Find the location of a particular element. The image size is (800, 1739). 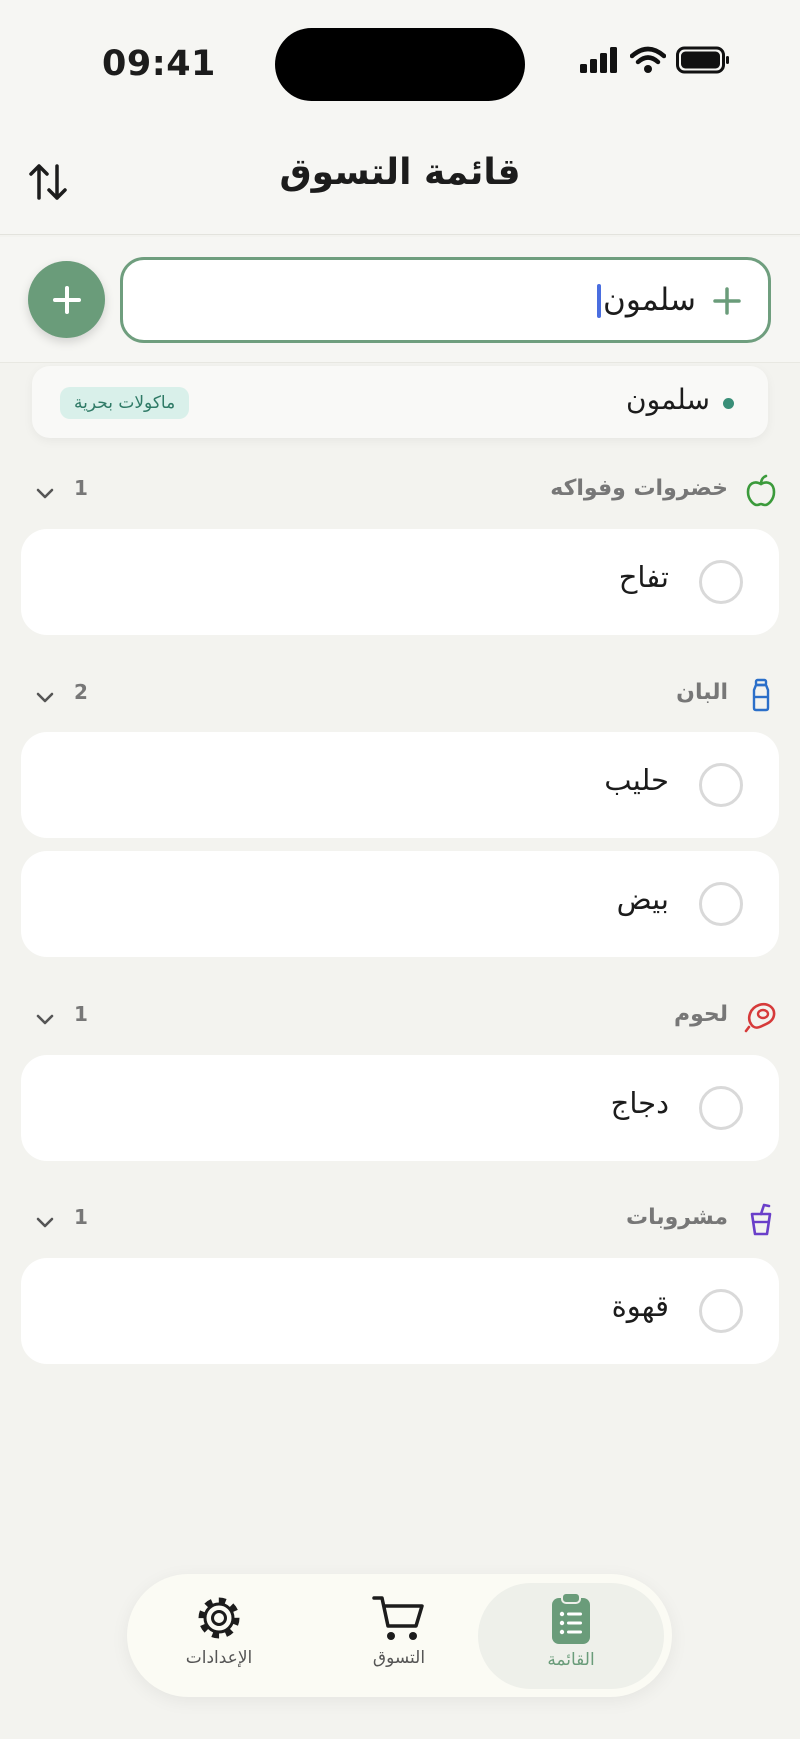

milk-bottle-icon is located at coordinates (761, 695).